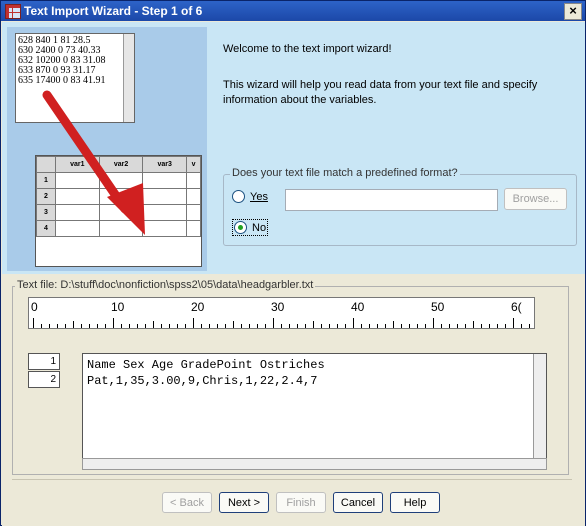 Image resolution: width=586 pixels, height=526 pixels. Describe the element at coordinates (292, 479) in the screenshot. I see `footer-divider` at that location.